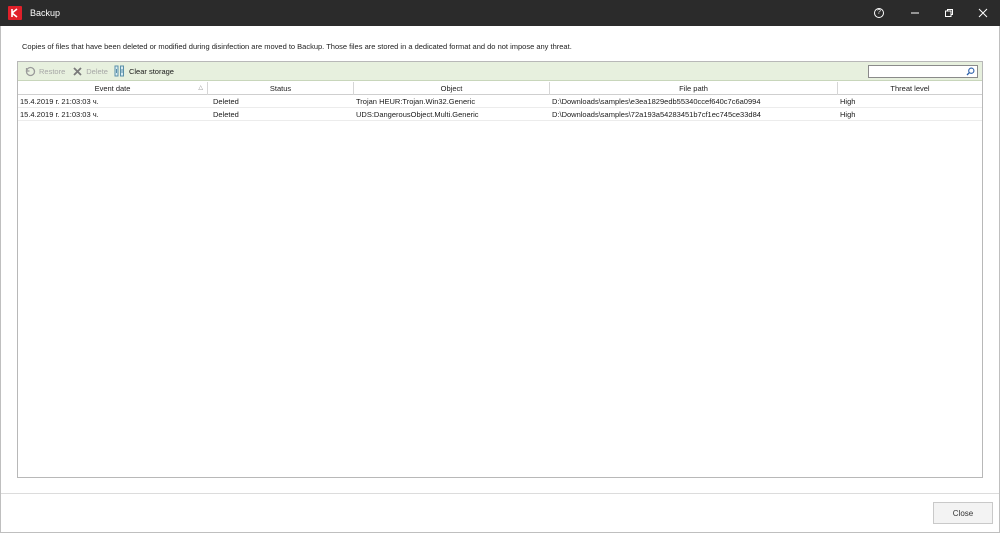 Image resolution: width=1000 pixels, height=533 pixels. What do you see at coordinates (923, 71) in the screenshot?
I see `search-input` at bounding box center [923, 71].